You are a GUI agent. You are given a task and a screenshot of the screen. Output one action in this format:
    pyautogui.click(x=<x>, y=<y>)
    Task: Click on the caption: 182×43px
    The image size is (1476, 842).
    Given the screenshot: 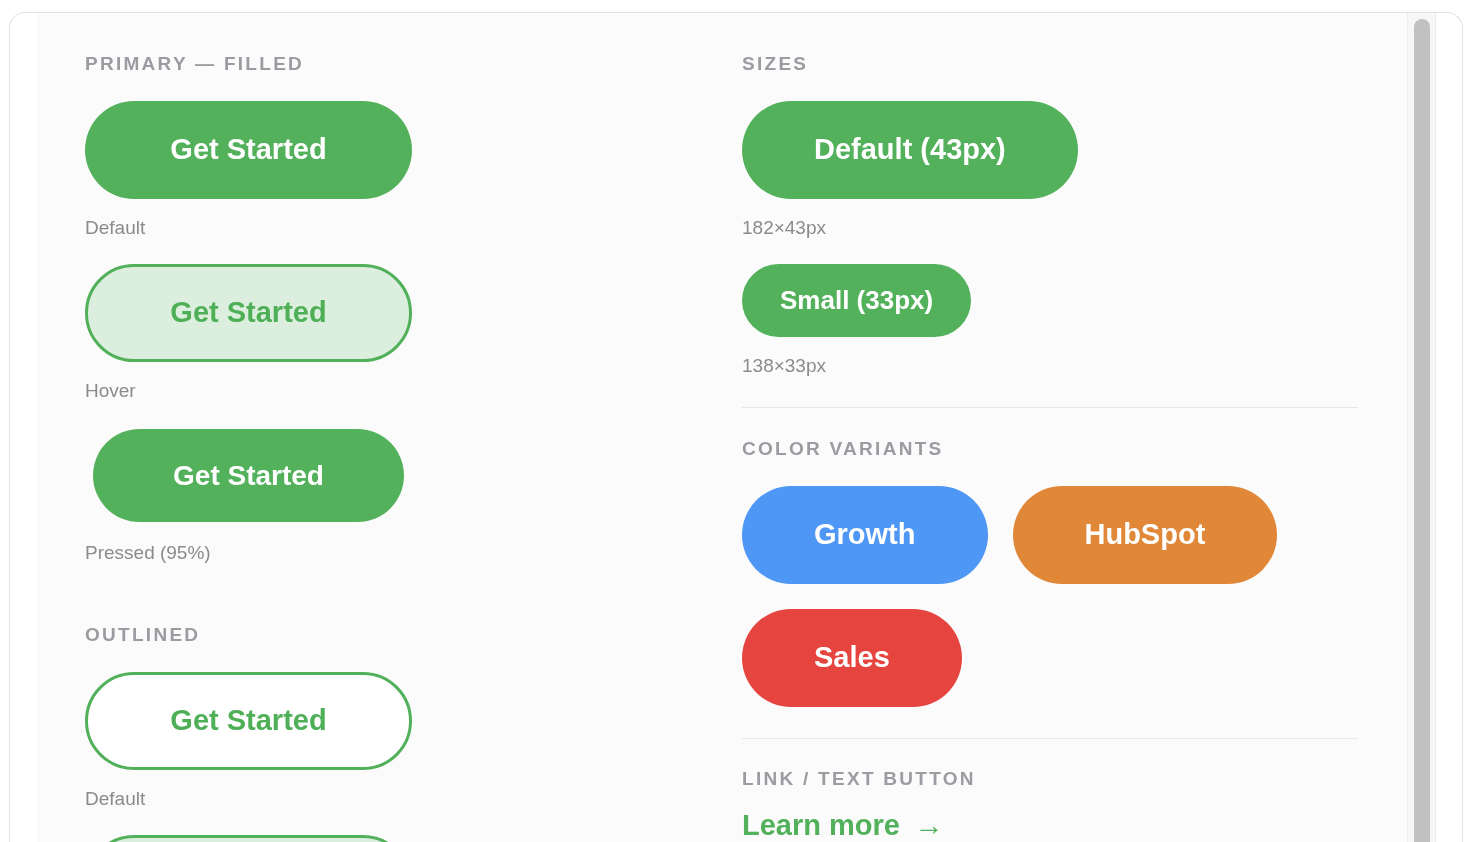 What is the action you would take?
    pyautogui.click(x=784, y=228)
    